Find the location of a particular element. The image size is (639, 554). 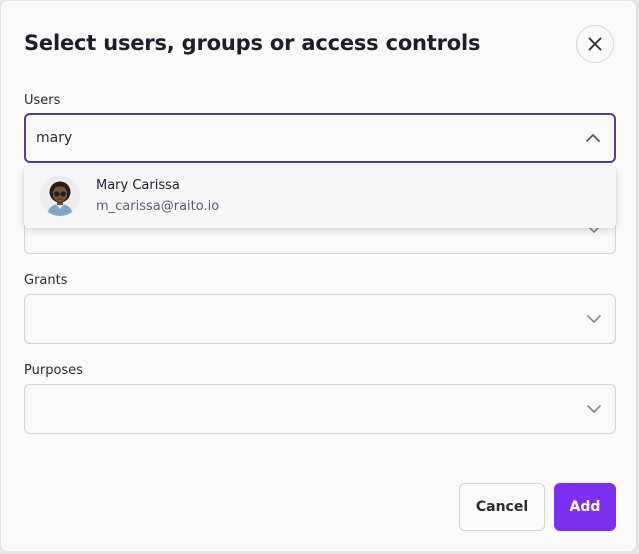

users-field is located at coordinates (320, 138).